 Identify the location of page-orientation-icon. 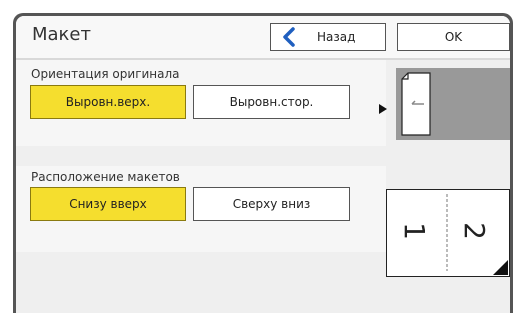
(416, 104).